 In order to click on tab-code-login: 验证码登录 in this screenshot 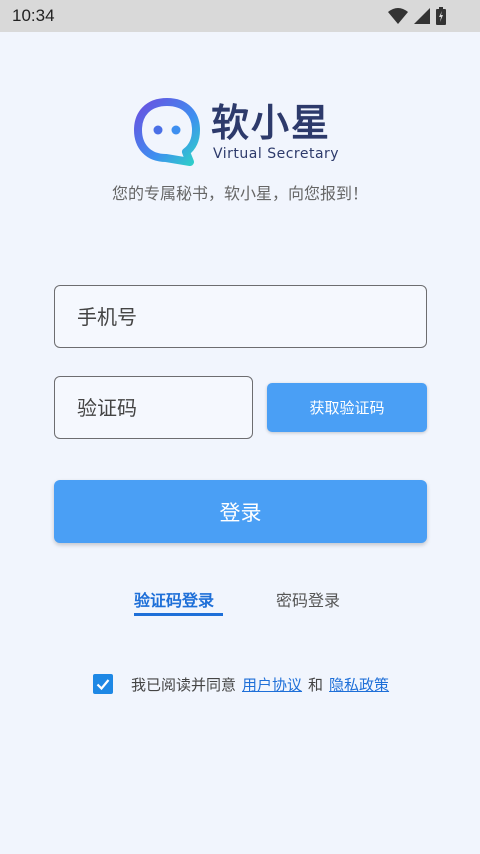, I will do `click(174, 599)`.